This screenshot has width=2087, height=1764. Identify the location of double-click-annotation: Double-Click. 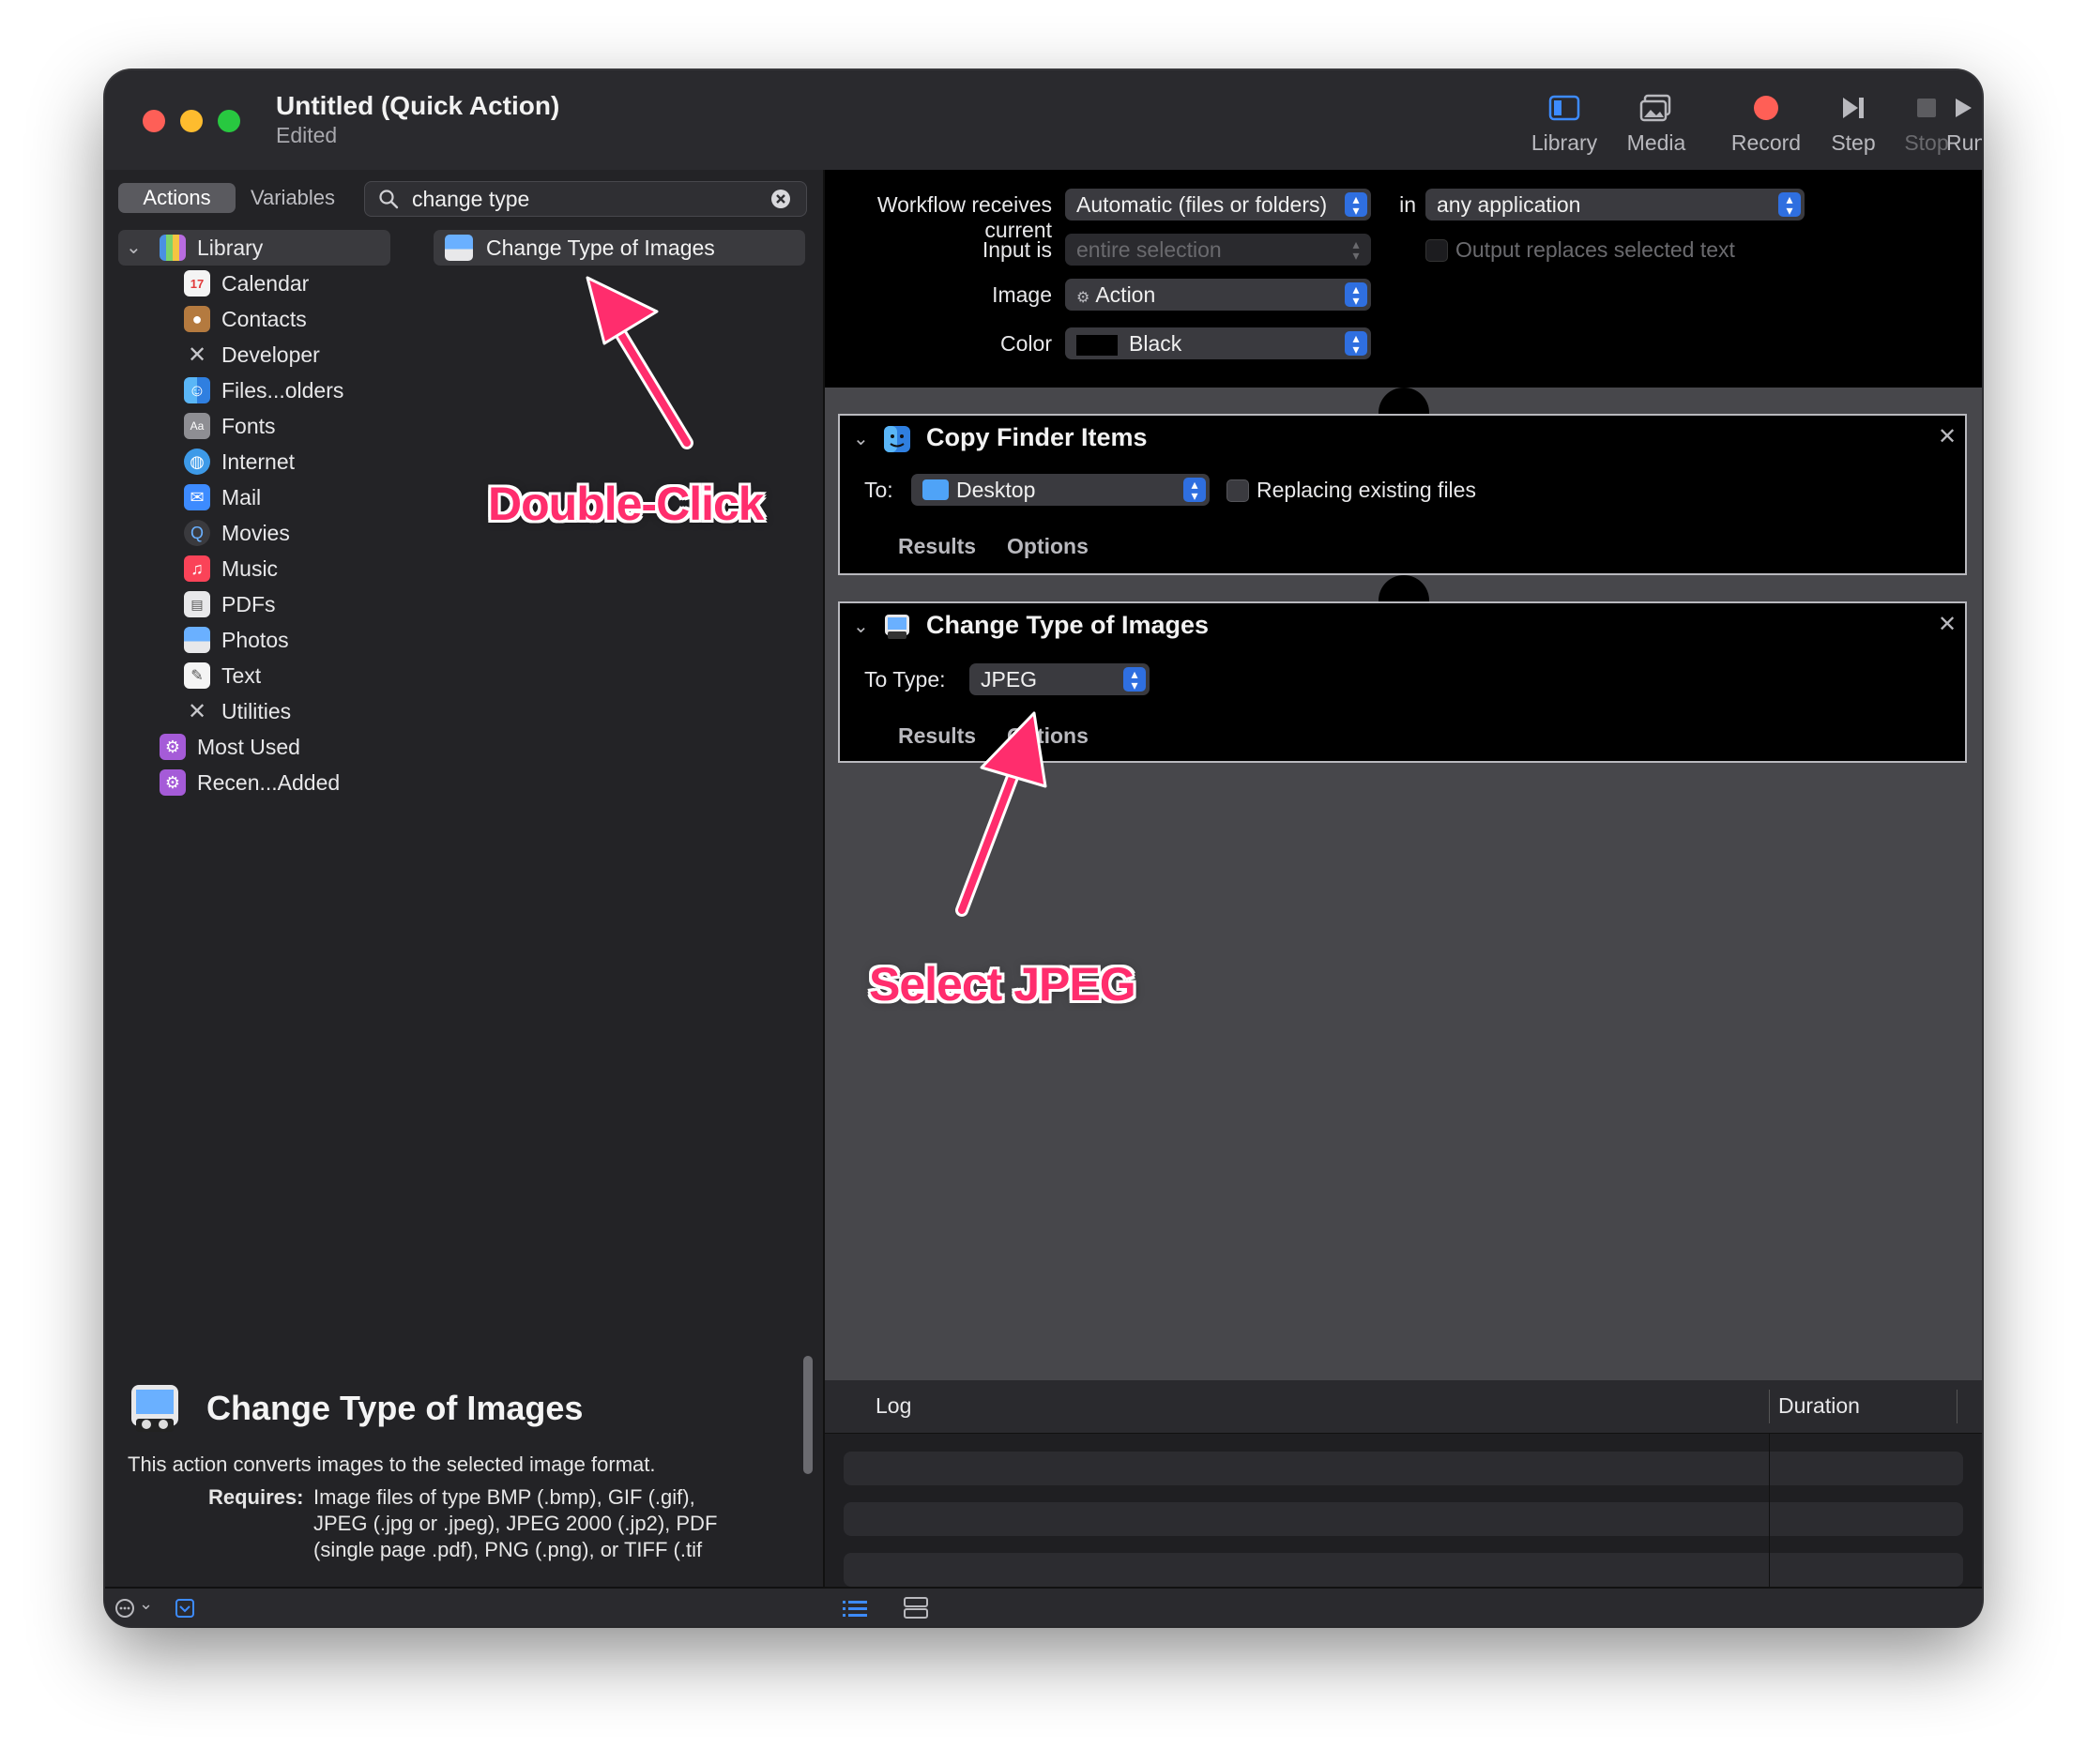
(626, 504).